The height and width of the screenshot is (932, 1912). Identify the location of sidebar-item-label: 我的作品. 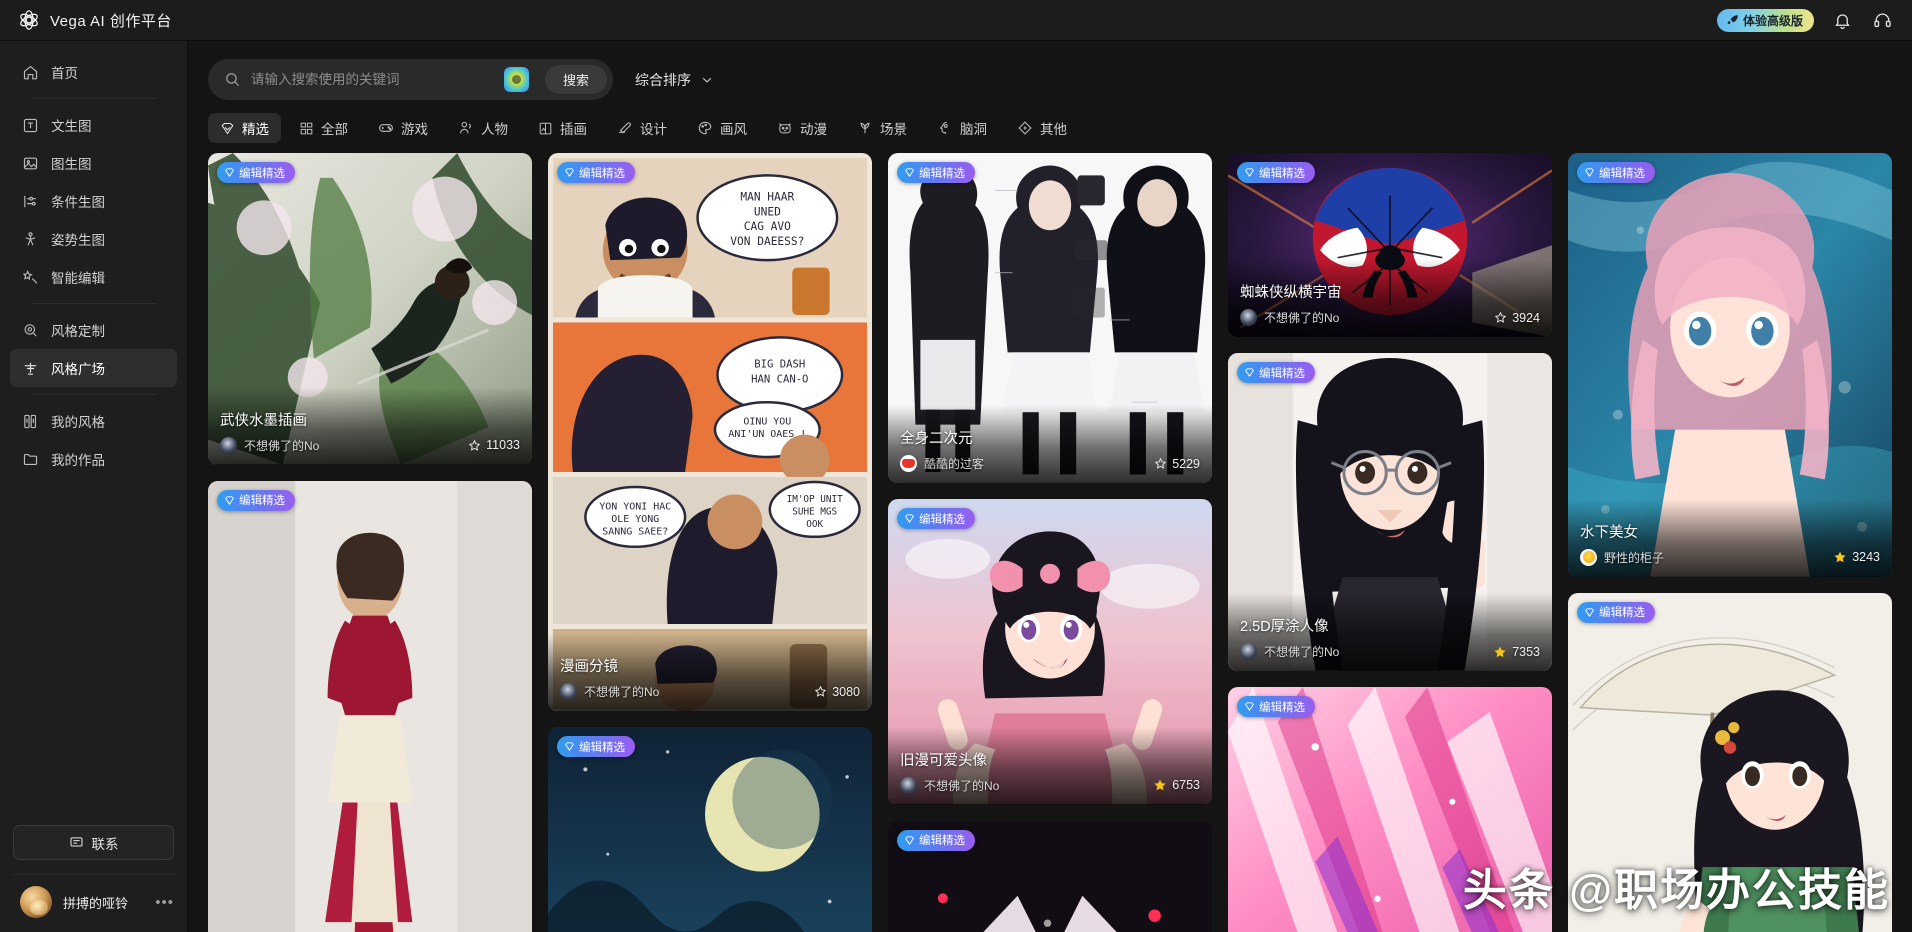
(78, 460).